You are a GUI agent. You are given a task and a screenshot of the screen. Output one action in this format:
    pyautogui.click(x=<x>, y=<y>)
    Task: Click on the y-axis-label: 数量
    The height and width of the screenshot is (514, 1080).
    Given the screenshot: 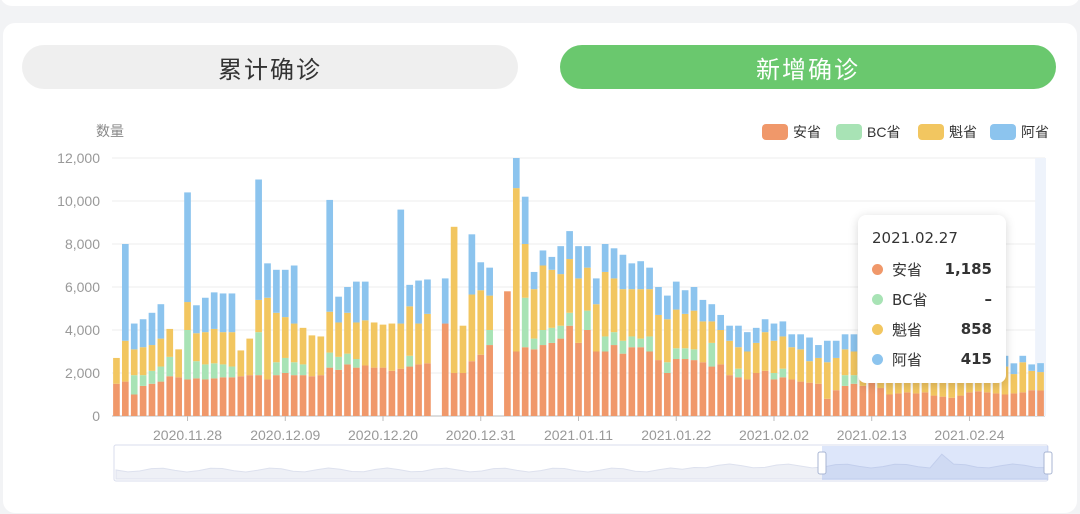 What is the action you would take?
    pyautogui.click(x=110, y=131)
    